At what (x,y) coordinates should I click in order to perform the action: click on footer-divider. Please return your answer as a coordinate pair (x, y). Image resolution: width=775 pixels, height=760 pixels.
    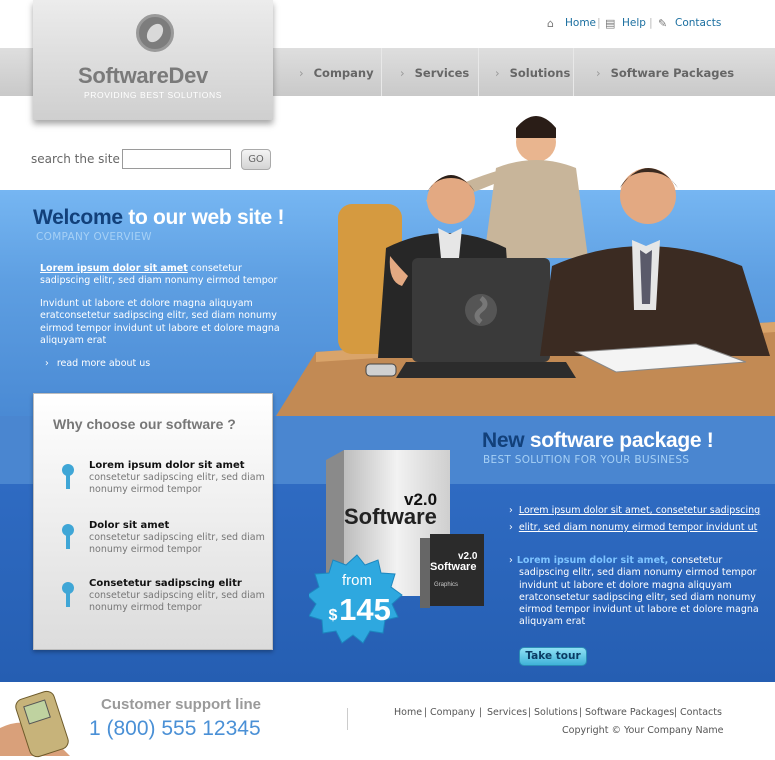
    Looking at the image, I should click on (347, 719).